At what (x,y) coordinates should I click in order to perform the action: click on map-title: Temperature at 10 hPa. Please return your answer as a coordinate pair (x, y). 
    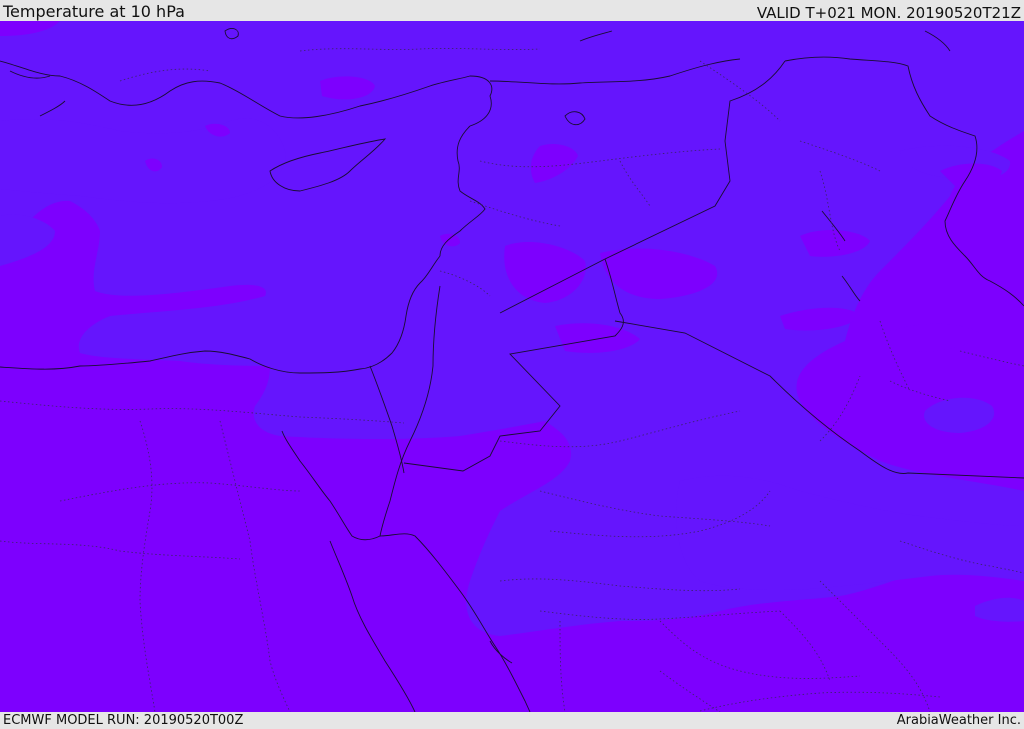
    Looking at the image, I should click on (94, 11).